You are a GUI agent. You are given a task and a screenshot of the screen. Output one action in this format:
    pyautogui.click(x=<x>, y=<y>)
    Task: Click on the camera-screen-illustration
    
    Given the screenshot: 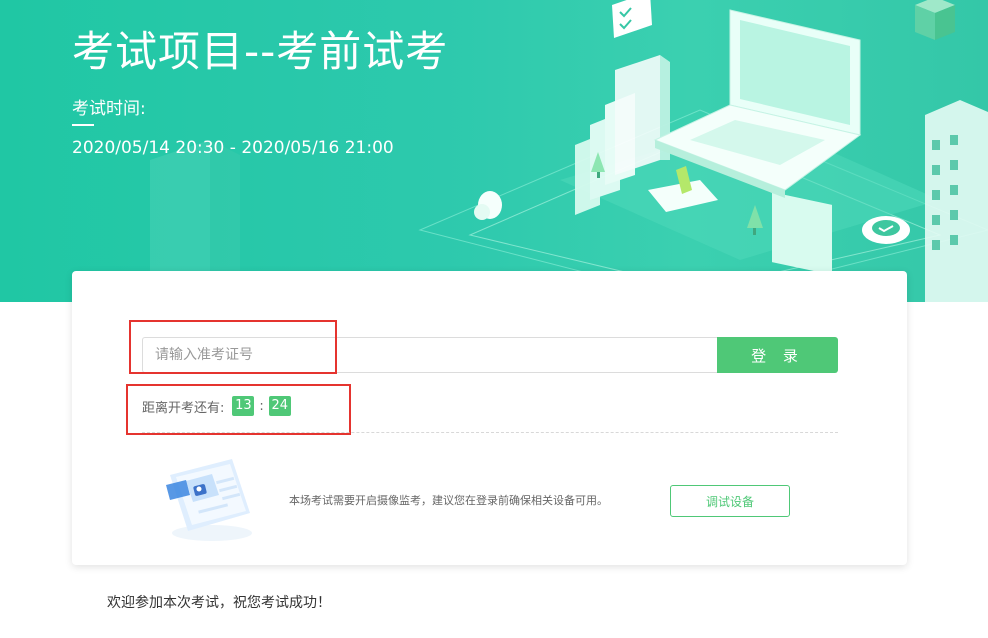 What is the action you would take?
    pyautogui.click(x=209, y=500)
    